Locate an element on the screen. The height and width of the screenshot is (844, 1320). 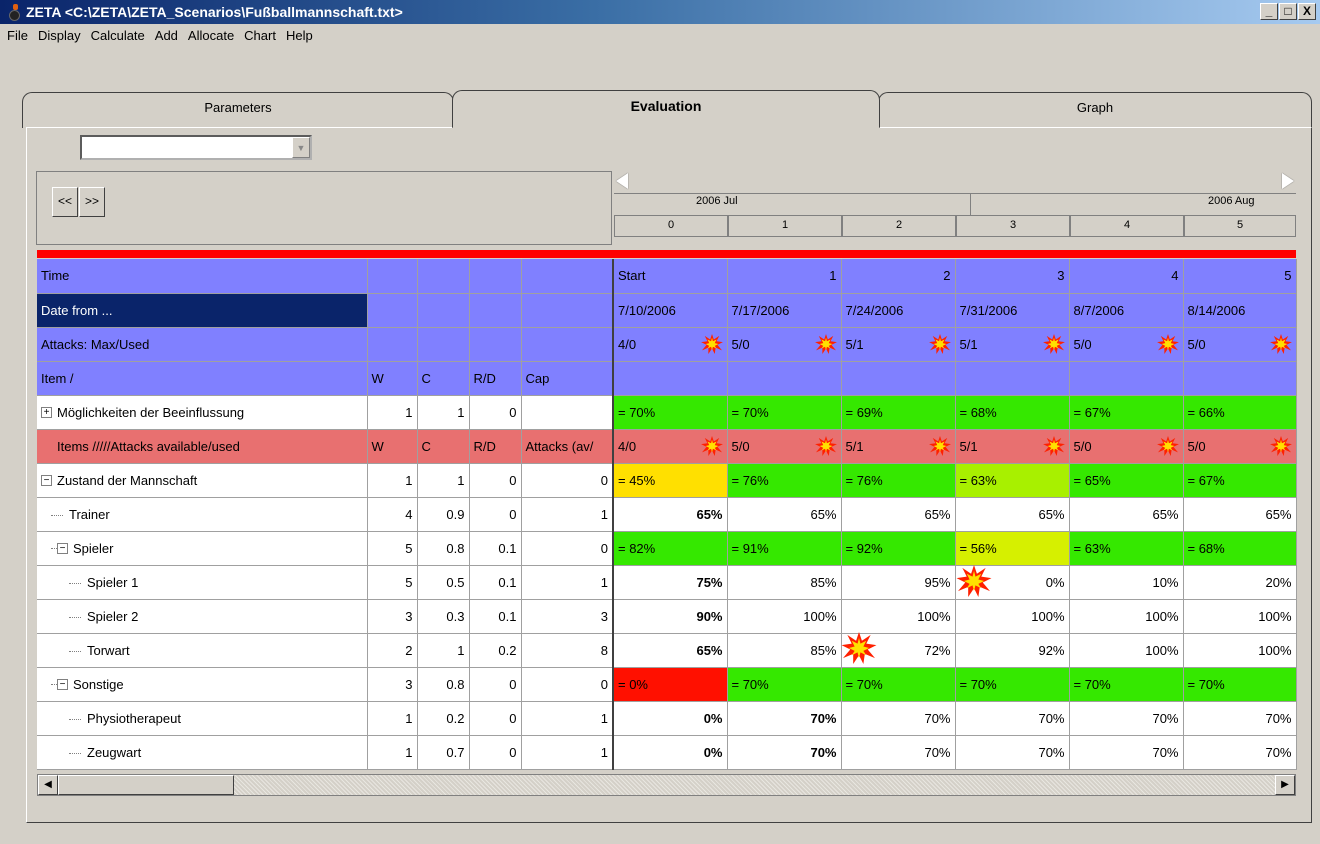
grid-cell: = 65% is located at coordinates (1126, 480).